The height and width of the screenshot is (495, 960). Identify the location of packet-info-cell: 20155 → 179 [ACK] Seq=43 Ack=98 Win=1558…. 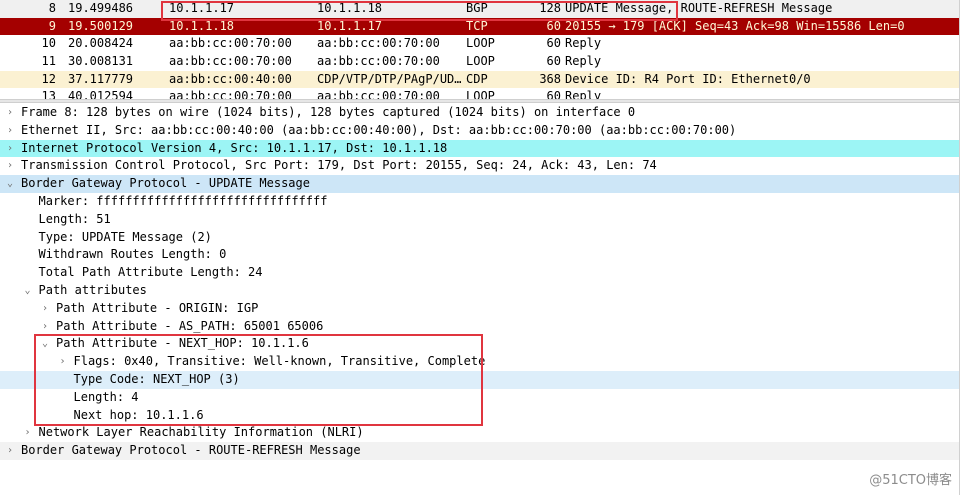
(735, 25).